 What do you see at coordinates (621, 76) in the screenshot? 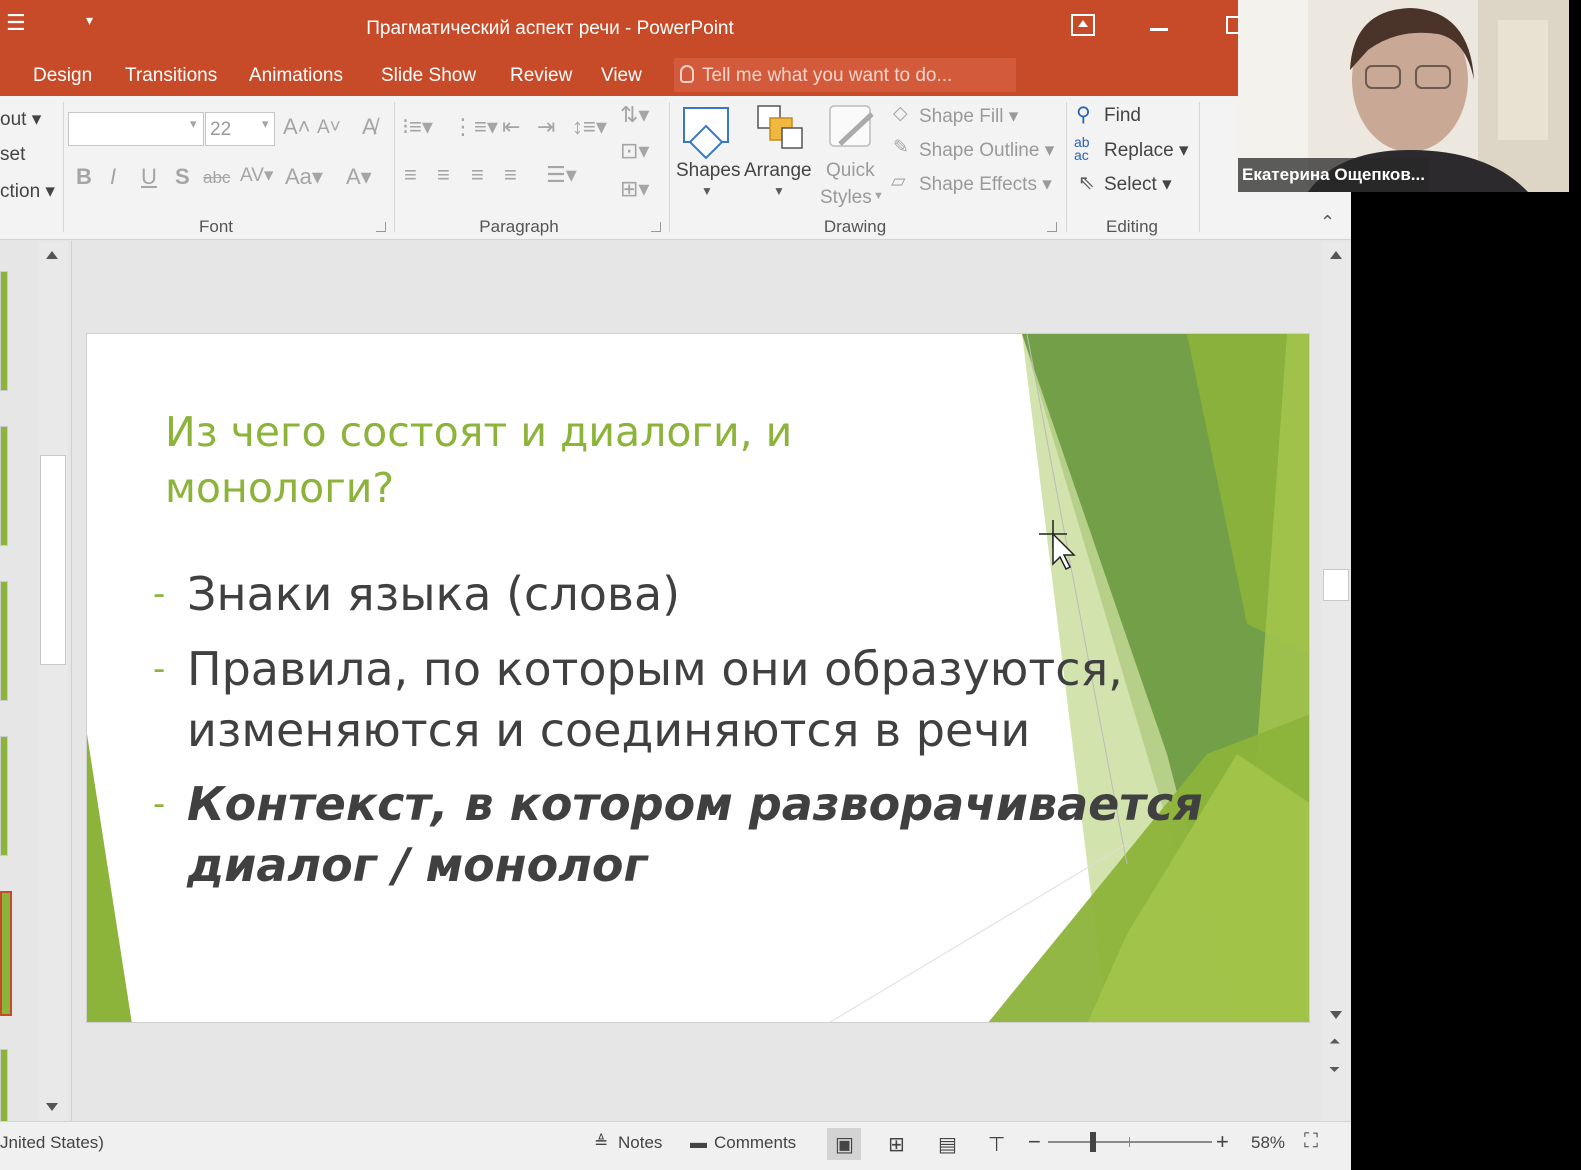
I see `tab-view: View` at bounding box center [621, 76].